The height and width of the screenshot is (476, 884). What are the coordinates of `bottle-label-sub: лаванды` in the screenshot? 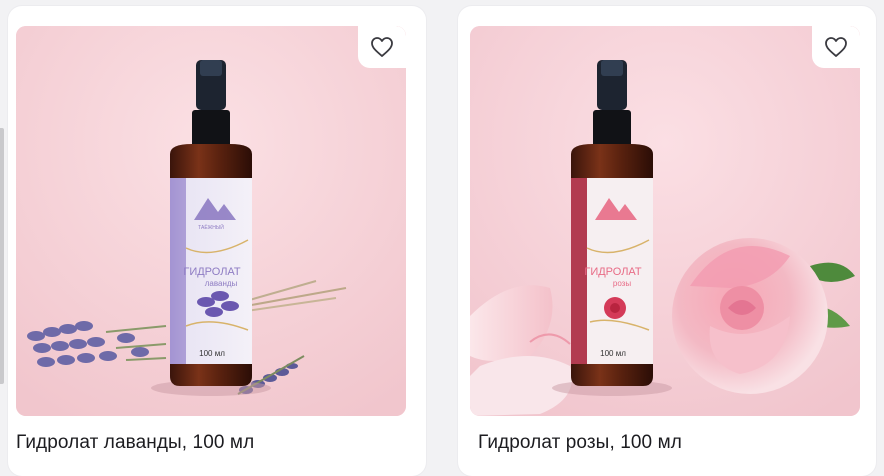 It's located at (221, 283).